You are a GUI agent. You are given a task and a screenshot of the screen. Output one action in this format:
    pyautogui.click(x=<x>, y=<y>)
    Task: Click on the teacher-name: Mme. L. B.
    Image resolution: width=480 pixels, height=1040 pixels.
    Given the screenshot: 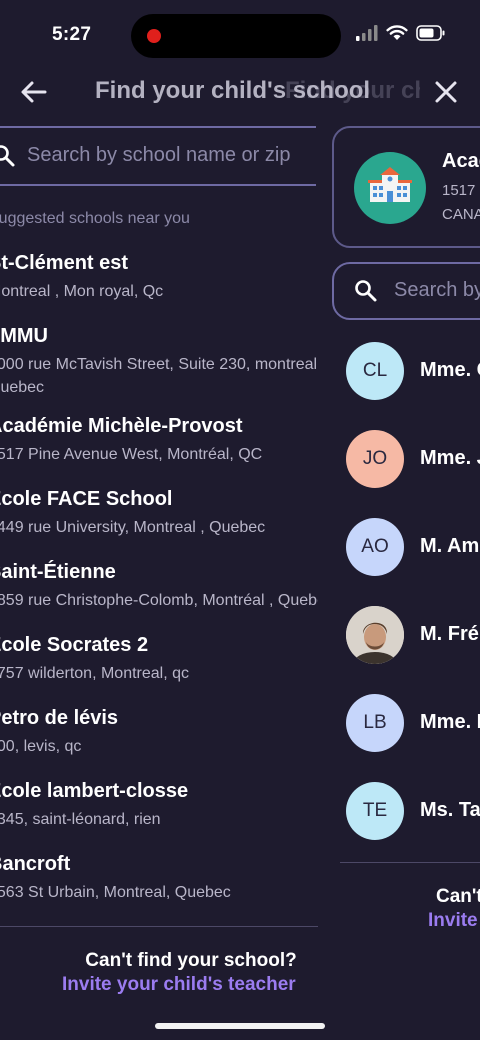 What is the action you would take?
    pyautogui.click(x=450, y=722)
    